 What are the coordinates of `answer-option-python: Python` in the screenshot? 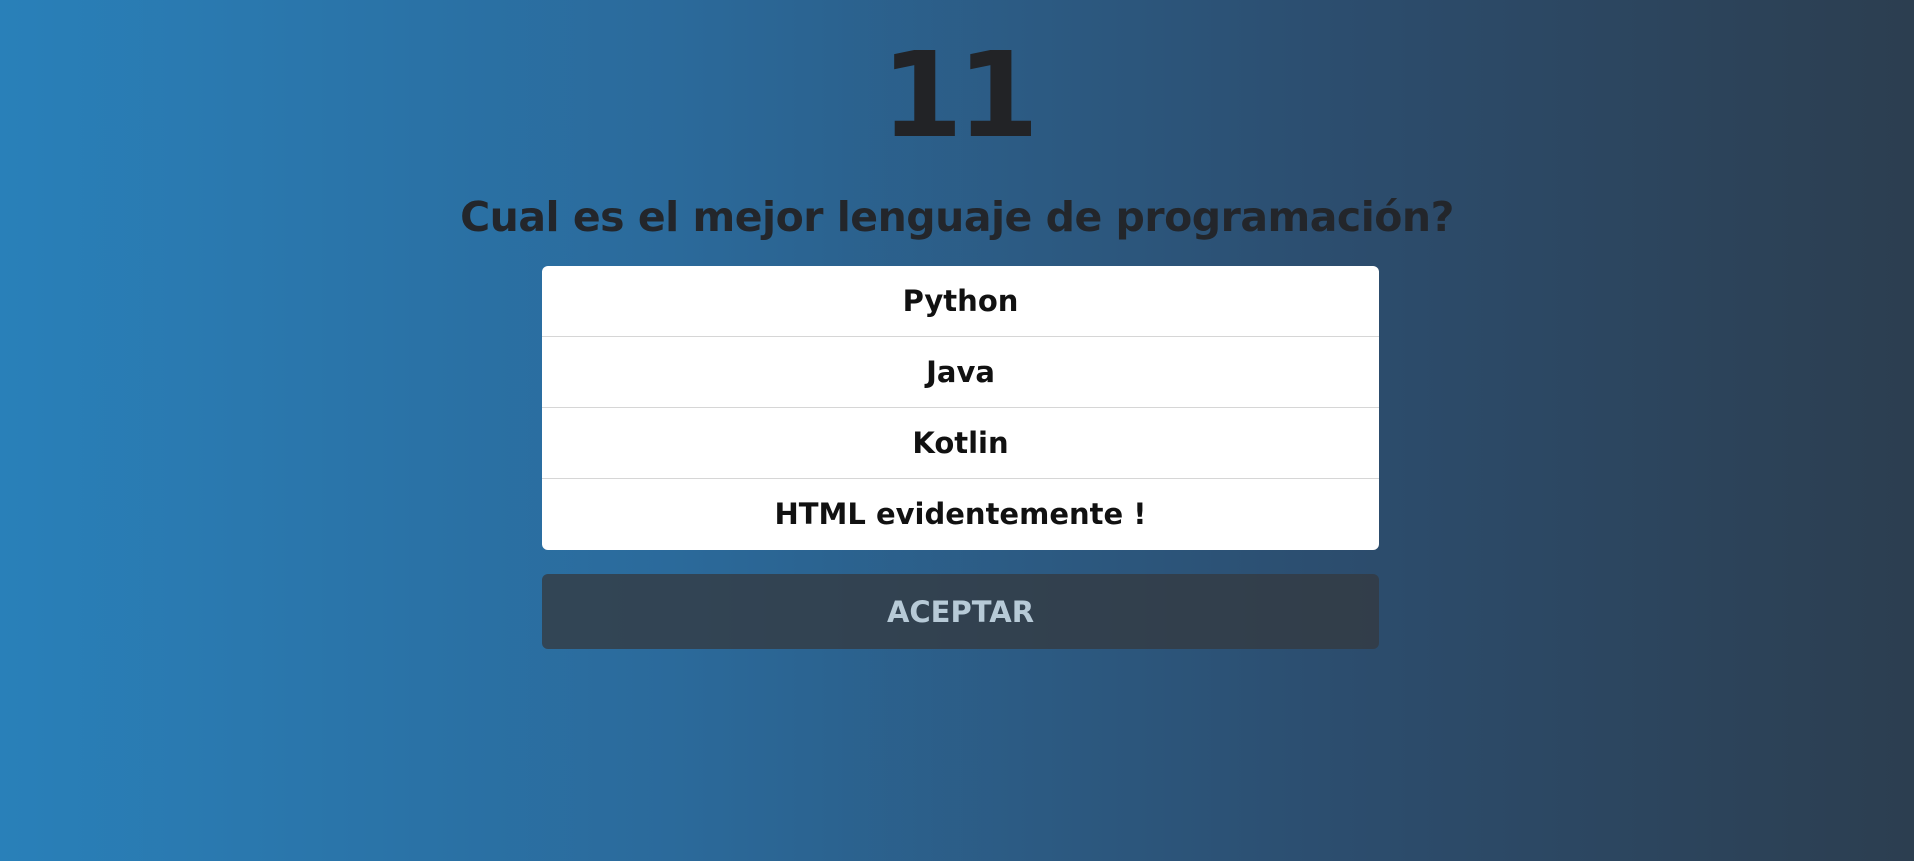 It's located at (960, 301).